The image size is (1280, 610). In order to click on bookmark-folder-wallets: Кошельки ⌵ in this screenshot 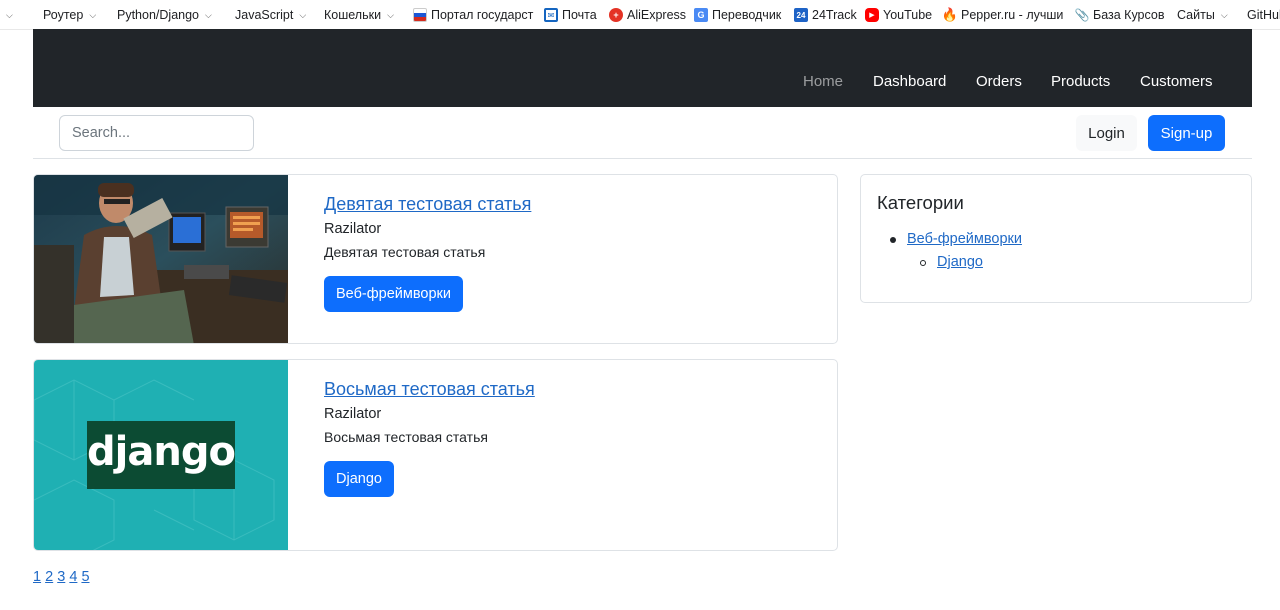, I will do `click(363, 14)`.